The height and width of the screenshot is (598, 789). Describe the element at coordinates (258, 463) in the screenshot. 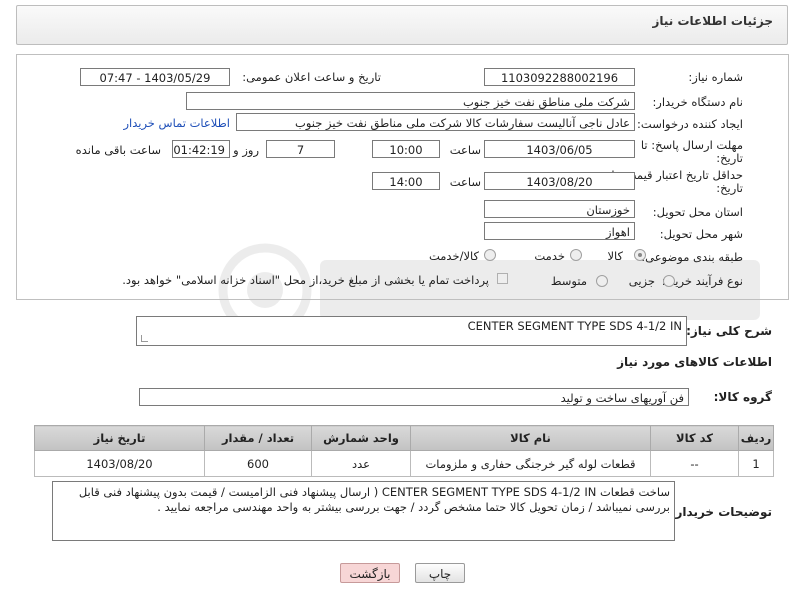

I see `cell-quantity: 600` at that location.